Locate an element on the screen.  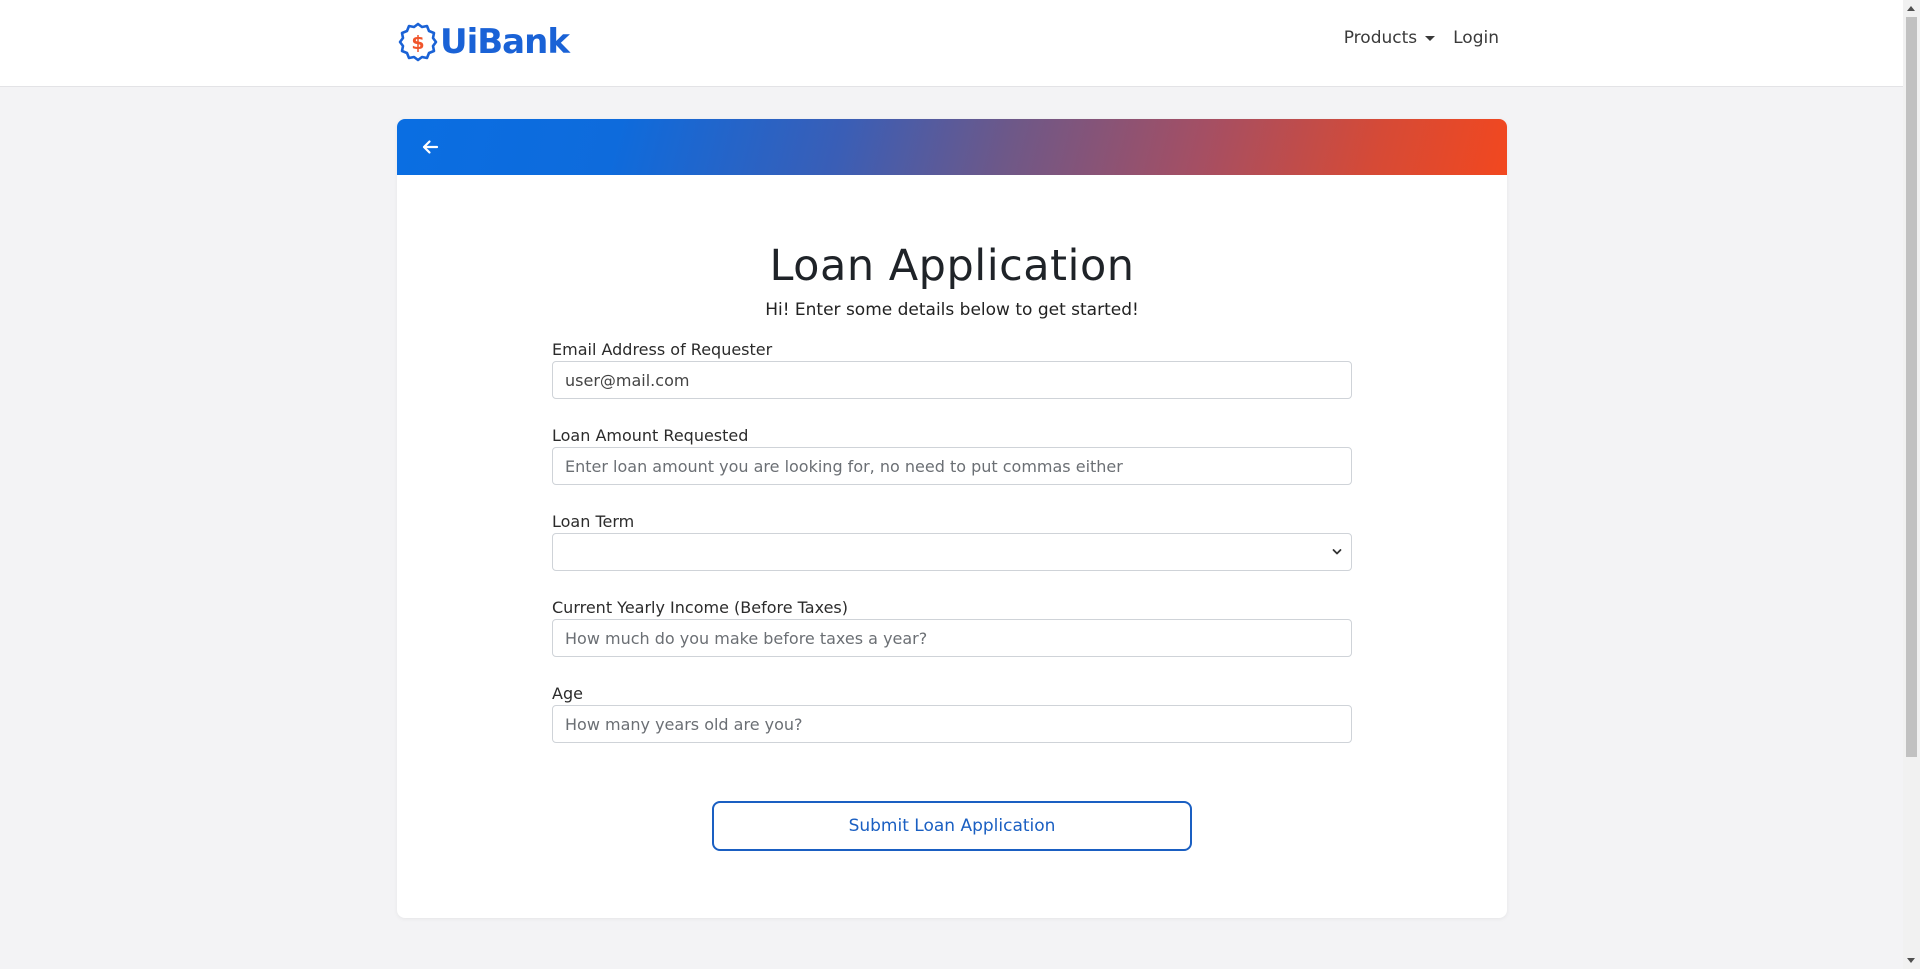
arrow-left-icon is located at coordinates (430, 147).